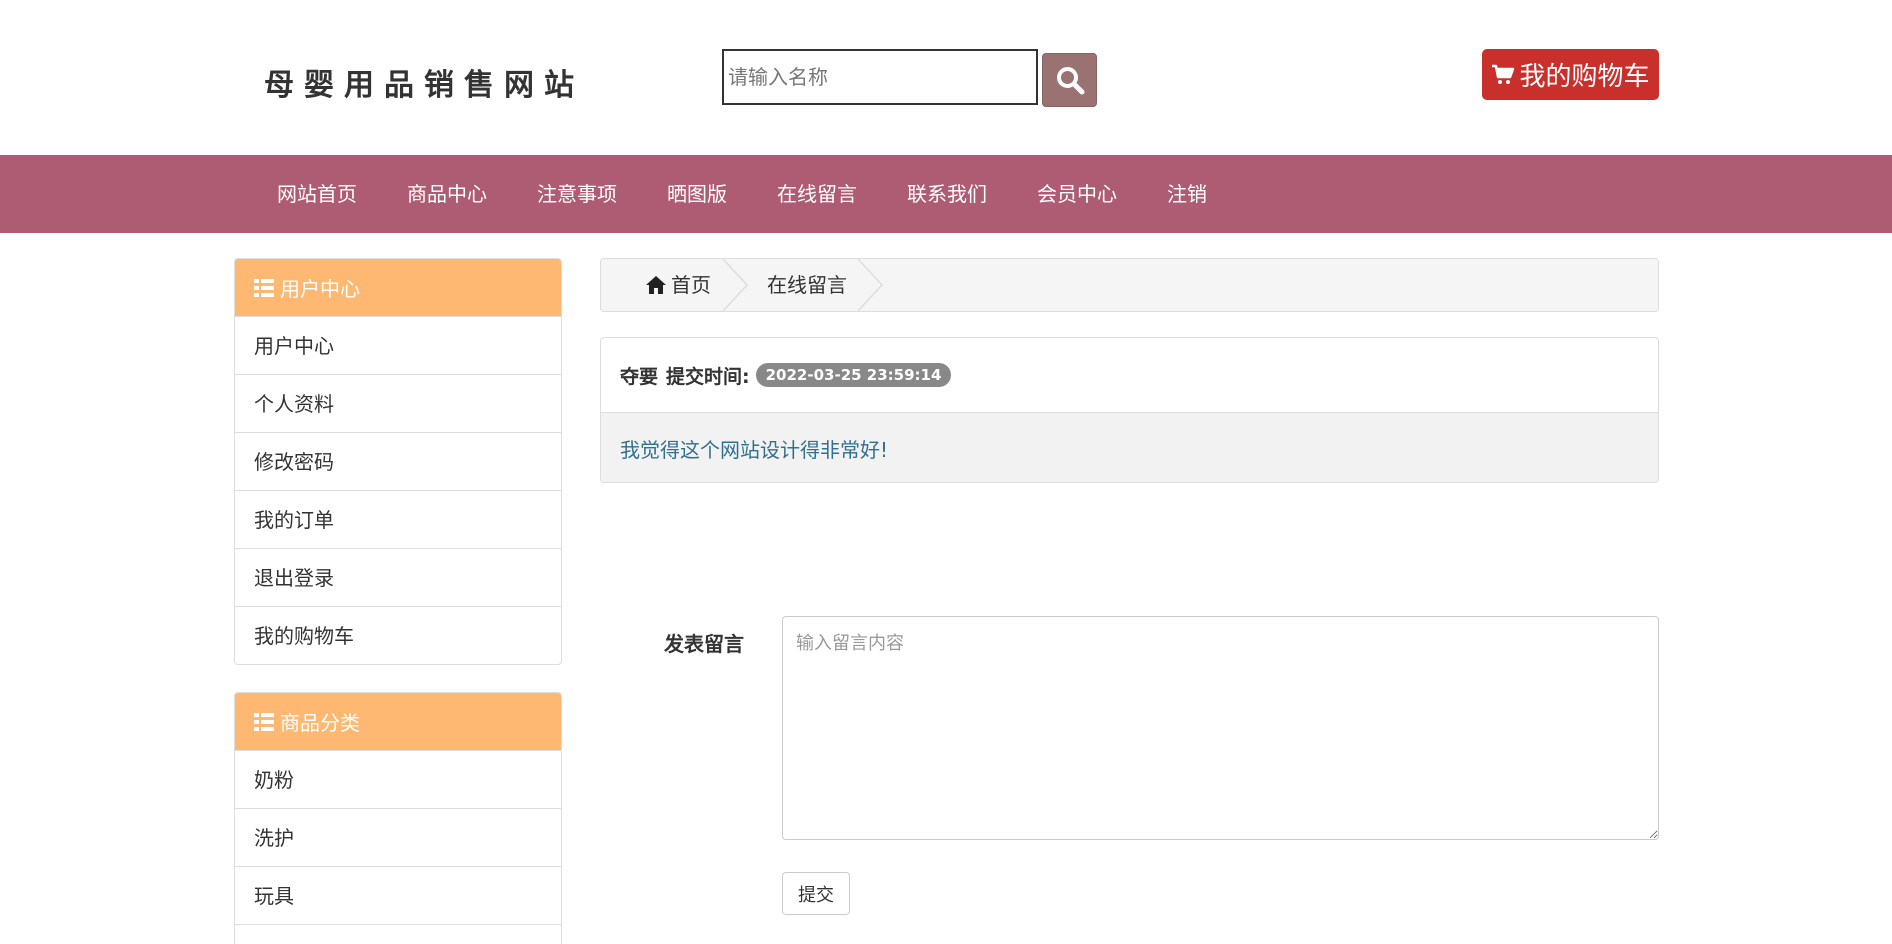 Image resolution: width=1892 pixels, height=944 pixels. What do you see at coordinates (817, 194) in the screenshot?
I see `nav-item-guestbook: 在线留言` at bounding box center [817, 194].